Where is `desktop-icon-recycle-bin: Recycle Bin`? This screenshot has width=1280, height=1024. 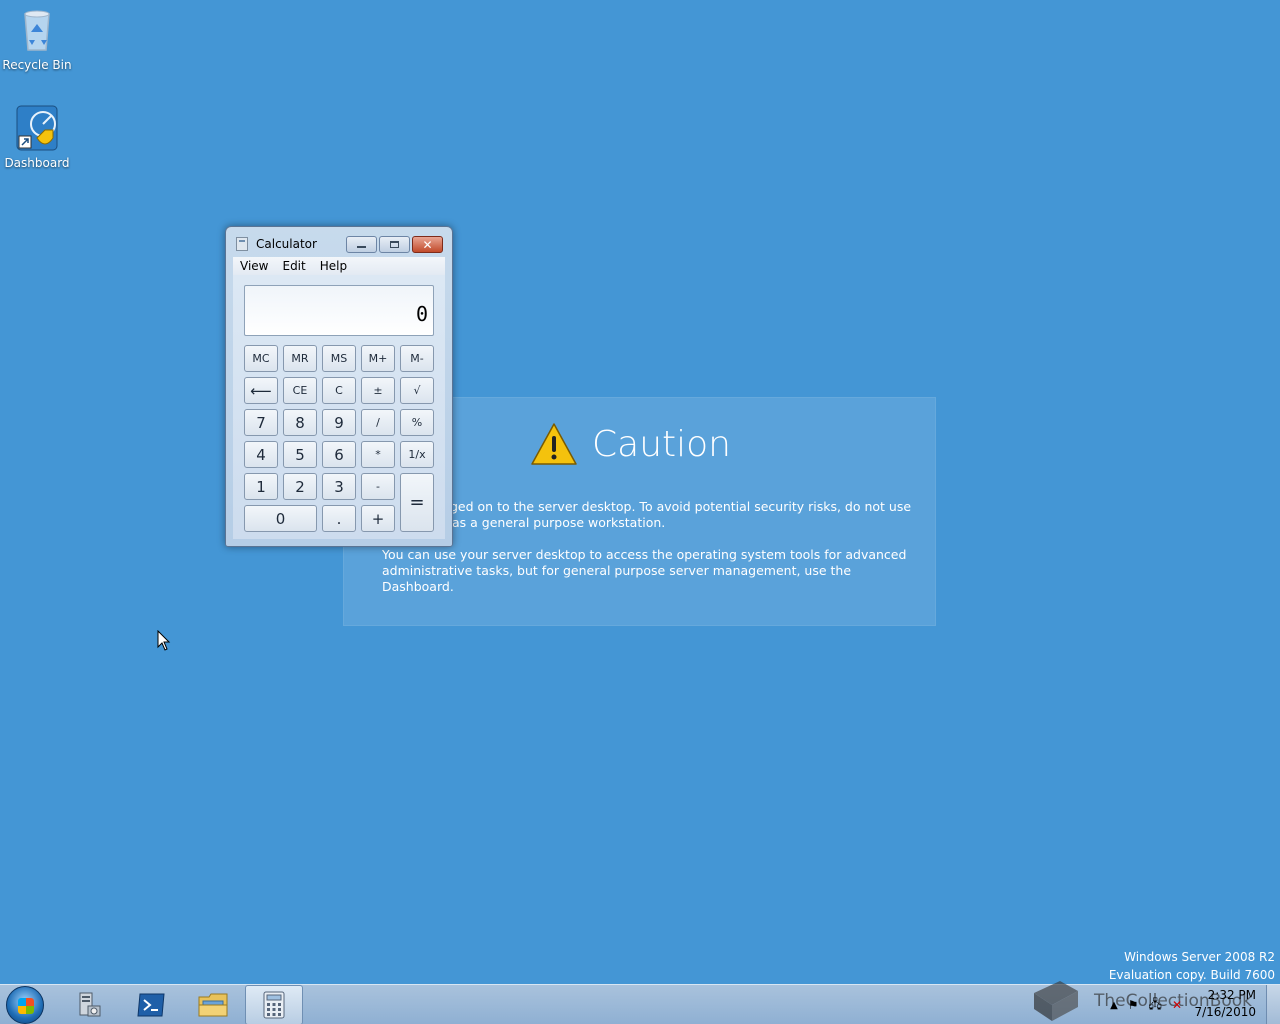 desktop-icon-recycle-bin: Recycle Bin is located at coordinates (37, 39).